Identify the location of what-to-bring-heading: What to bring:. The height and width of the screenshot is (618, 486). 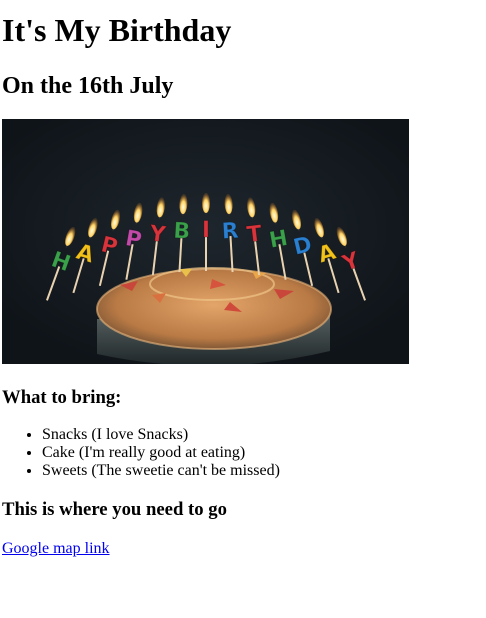
(62, 397).